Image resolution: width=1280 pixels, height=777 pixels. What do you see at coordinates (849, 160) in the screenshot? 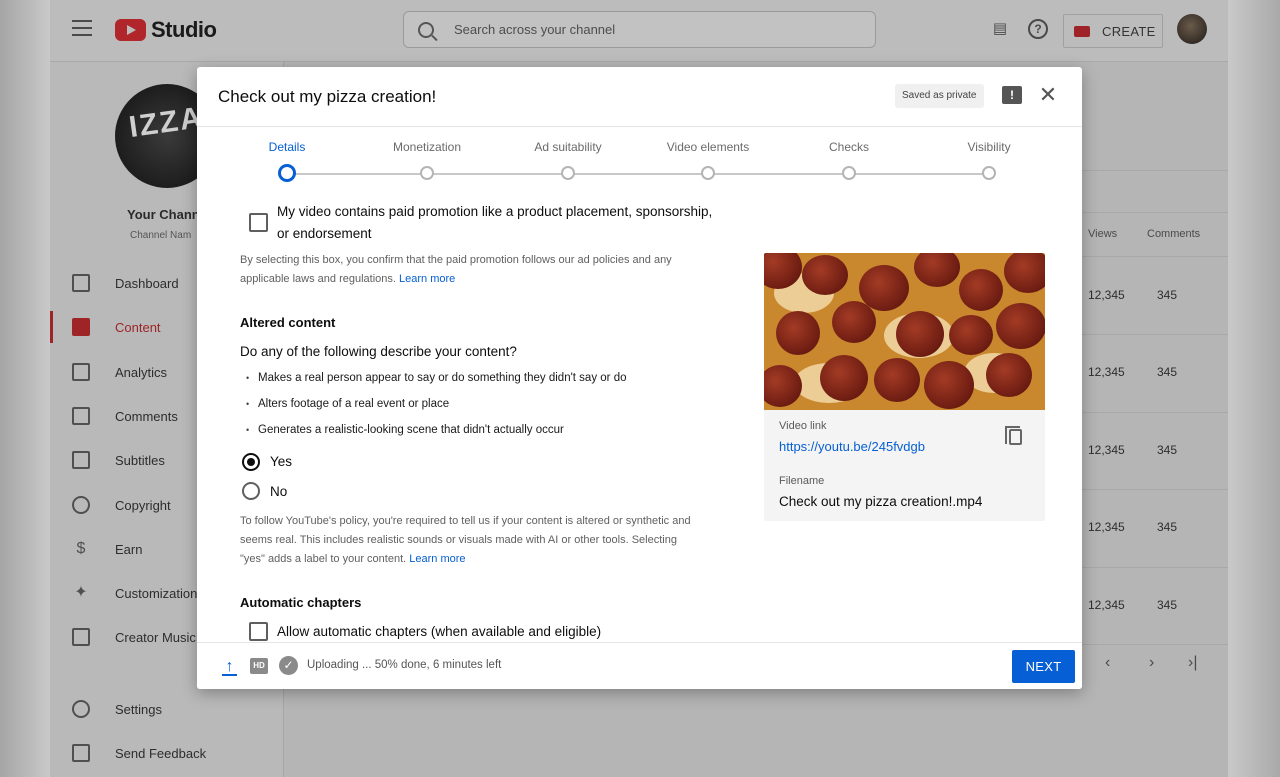
I see `step-checks: Checks` at bounding box center [849, 160].